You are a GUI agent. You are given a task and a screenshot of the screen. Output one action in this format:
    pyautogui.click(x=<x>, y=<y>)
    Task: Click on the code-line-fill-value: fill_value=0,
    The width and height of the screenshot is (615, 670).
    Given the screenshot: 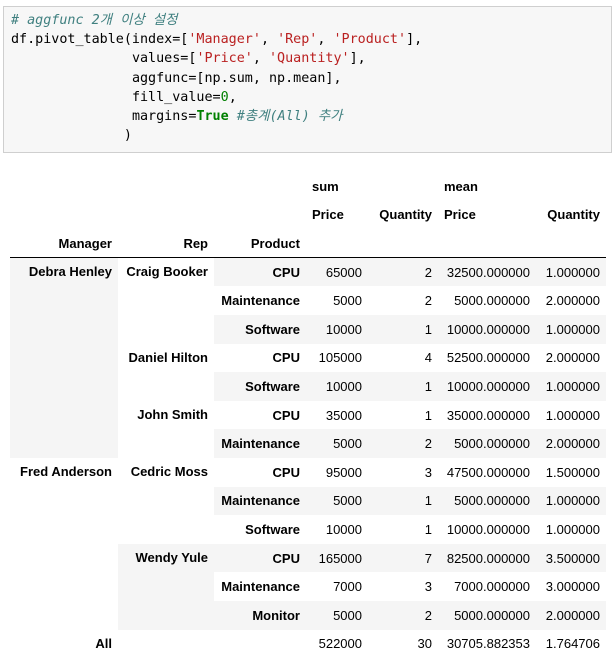 What is the action you would take?
    pyautogui.click(x=184, y=97)
    